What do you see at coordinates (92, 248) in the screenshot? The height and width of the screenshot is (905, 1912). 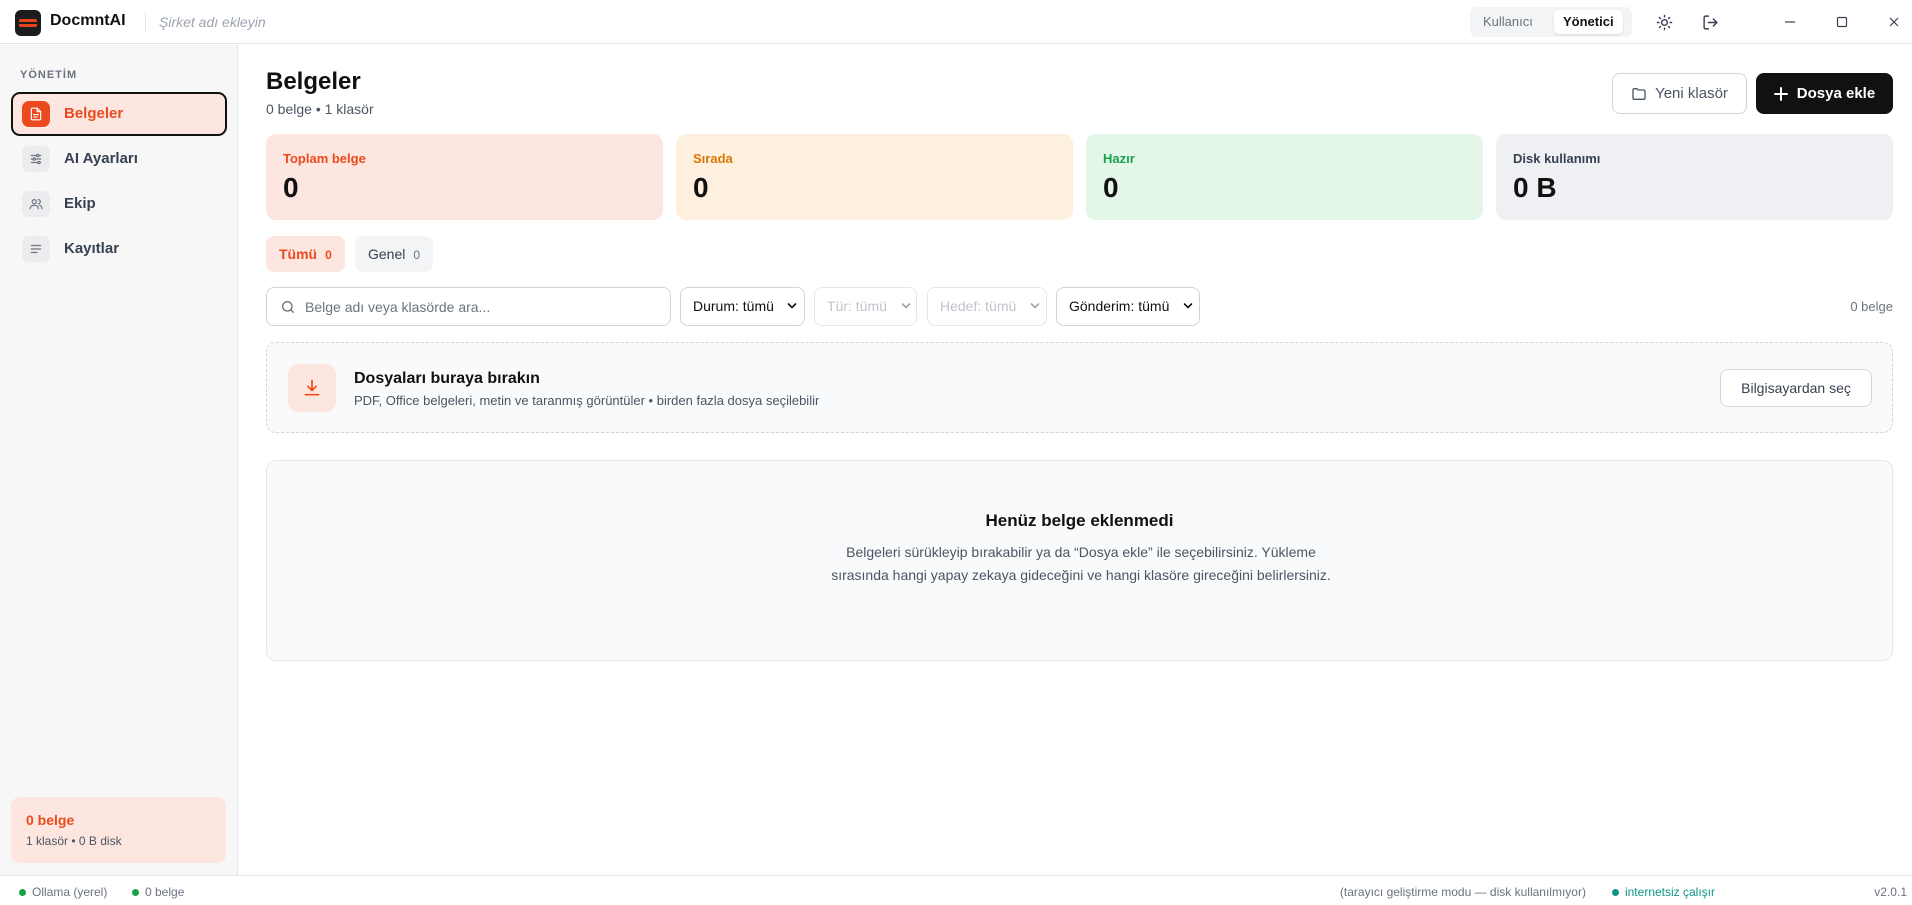 I see `sidebar-item-label: Kayıtlar` at bounding box center [92, 248].